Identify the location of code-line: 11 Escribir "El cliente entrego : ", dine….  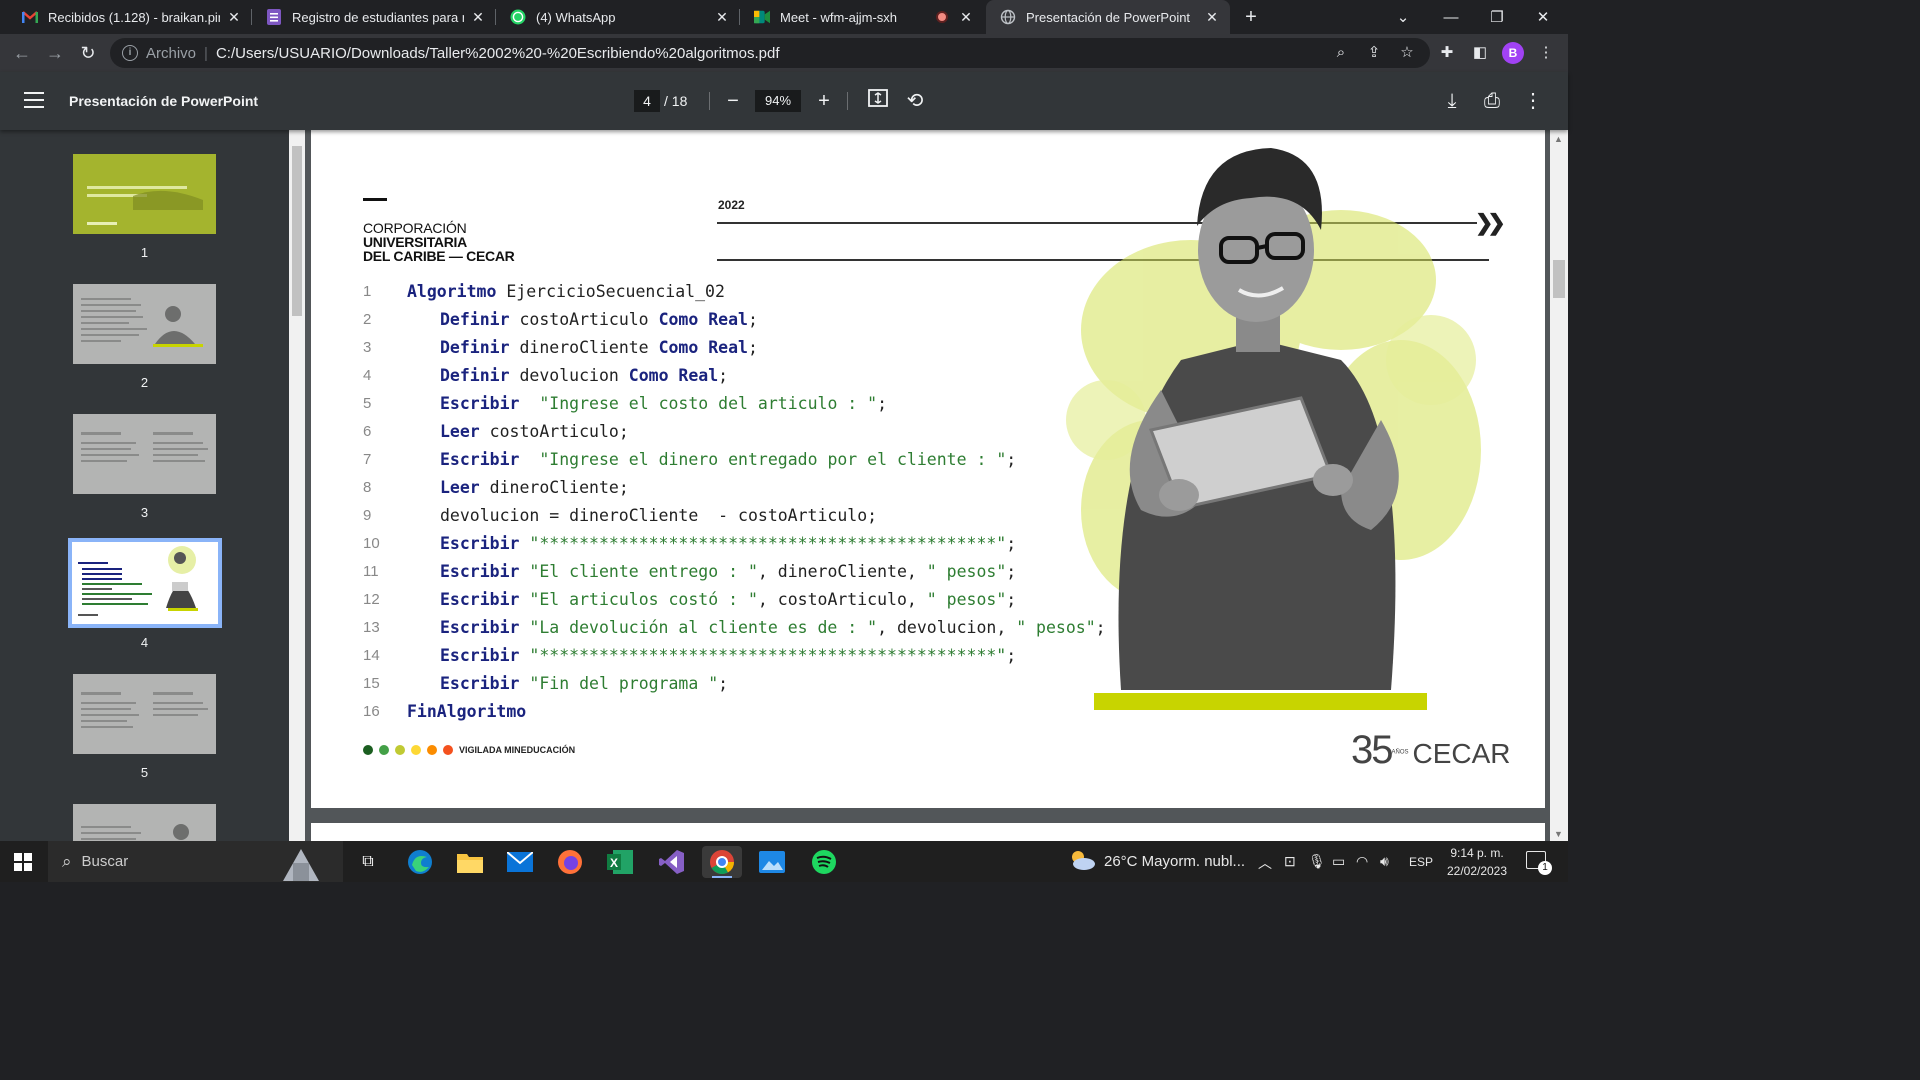
(734, 572).